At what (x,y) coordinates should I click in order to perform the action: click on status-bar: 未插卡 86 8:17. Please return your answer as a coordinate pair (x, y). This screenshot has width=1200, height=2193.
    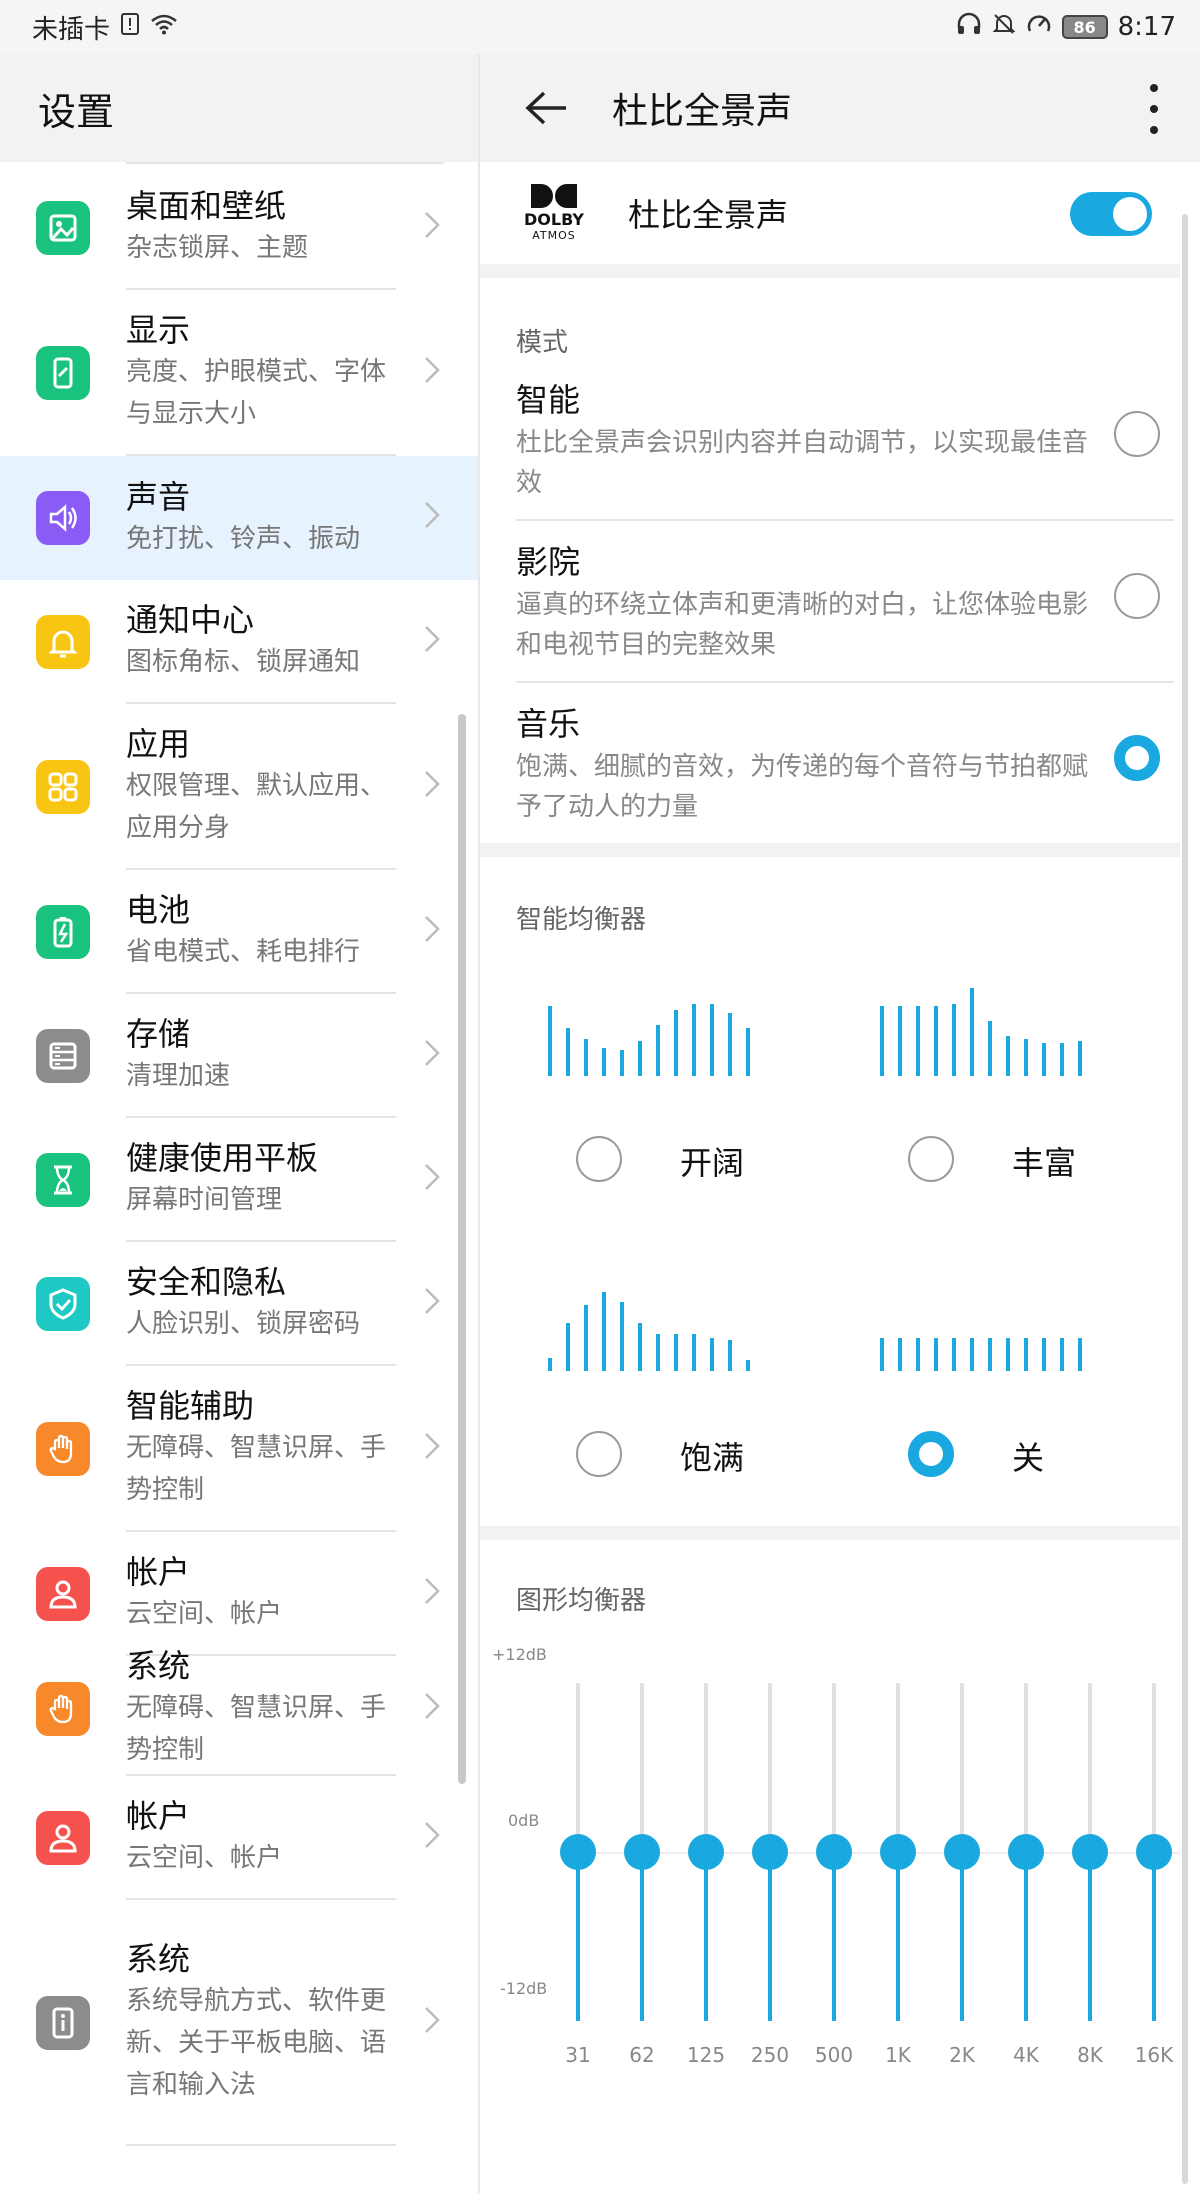
    Looking at the image, I should click on (600, 27).